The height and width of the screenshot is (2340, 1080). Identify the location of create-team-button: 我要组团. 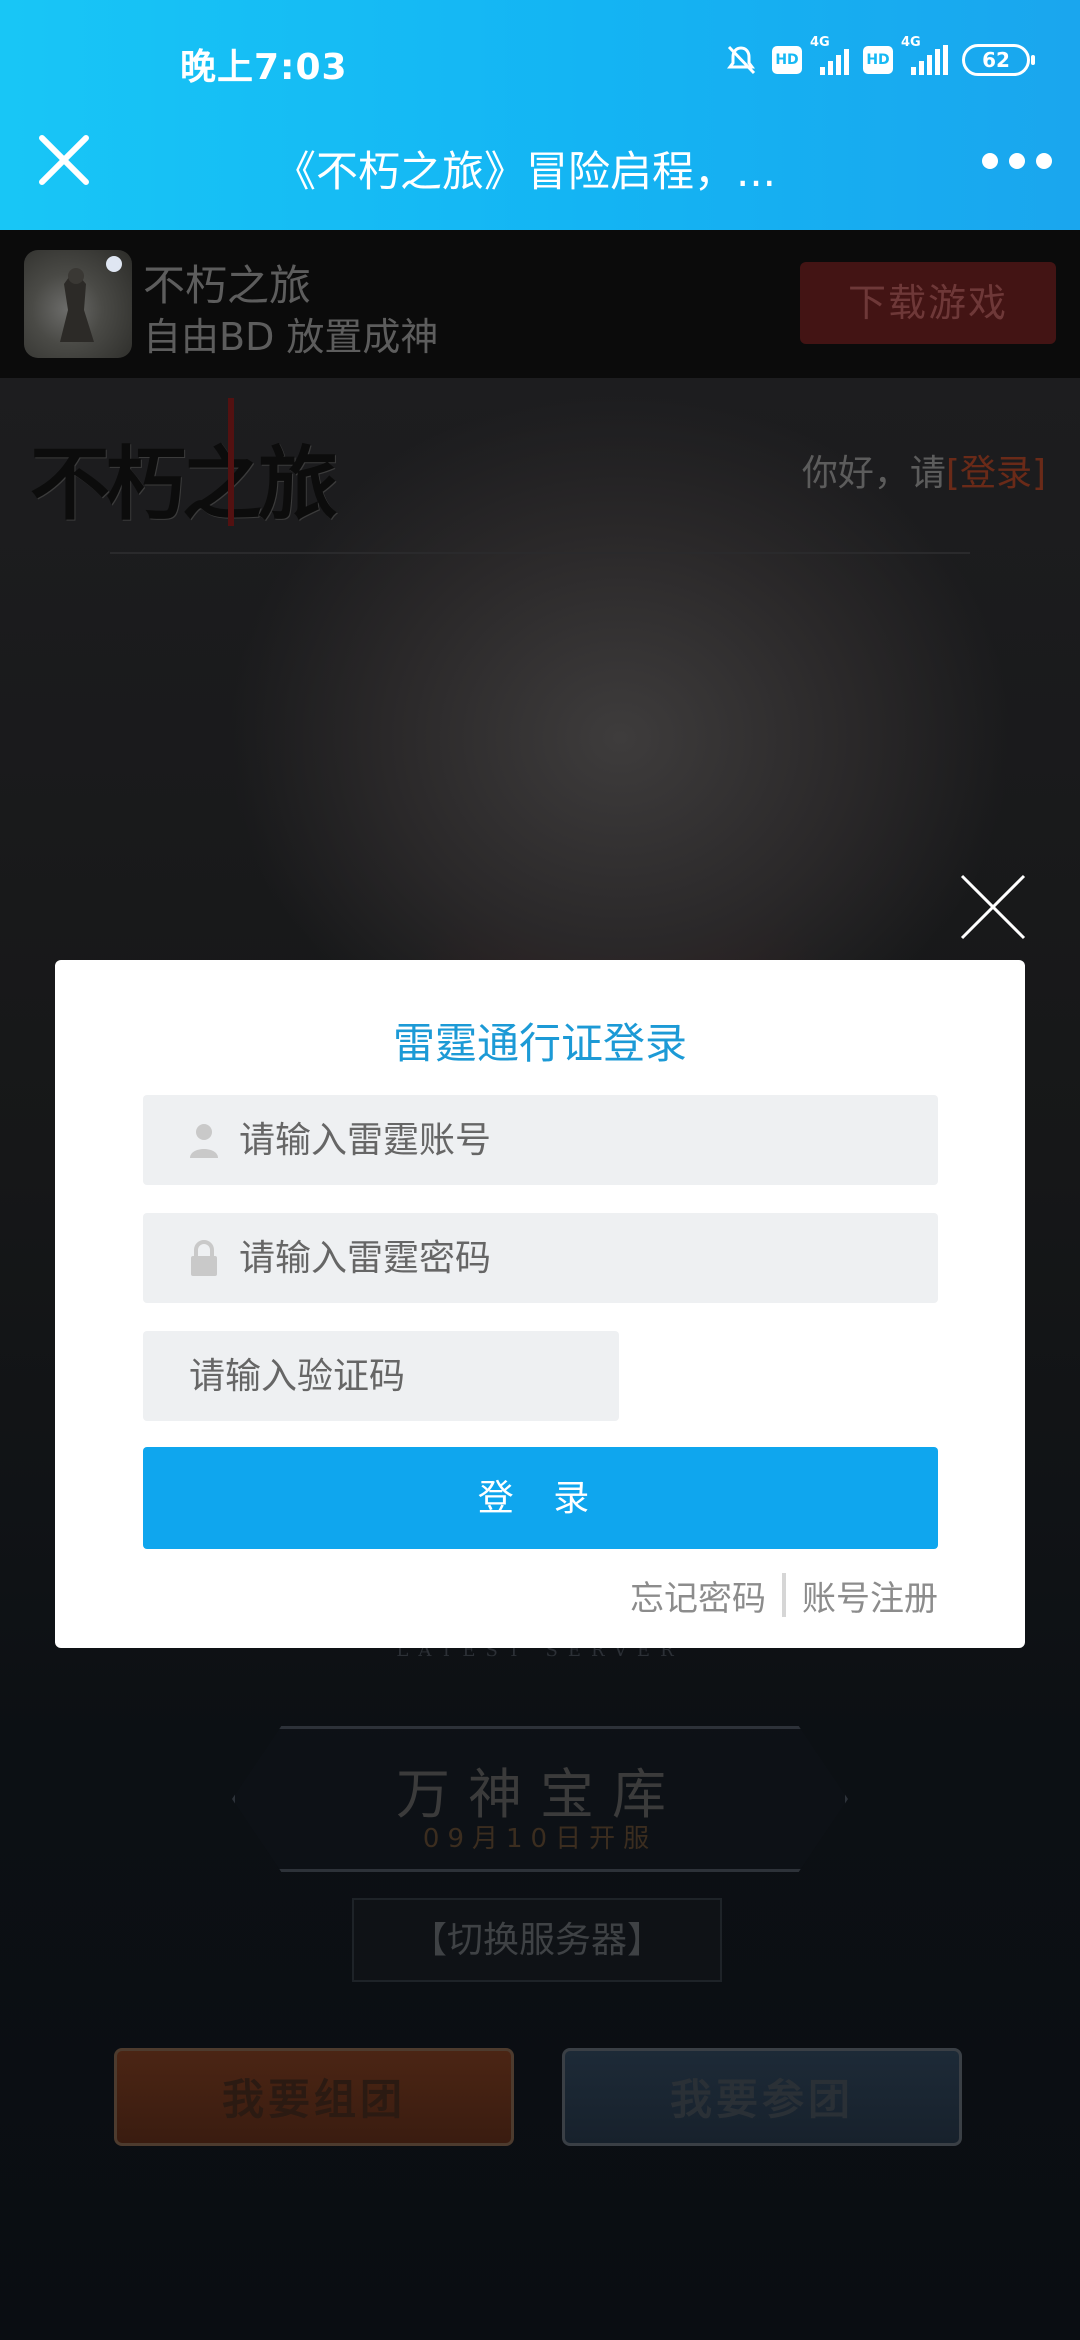
(314, 2097).